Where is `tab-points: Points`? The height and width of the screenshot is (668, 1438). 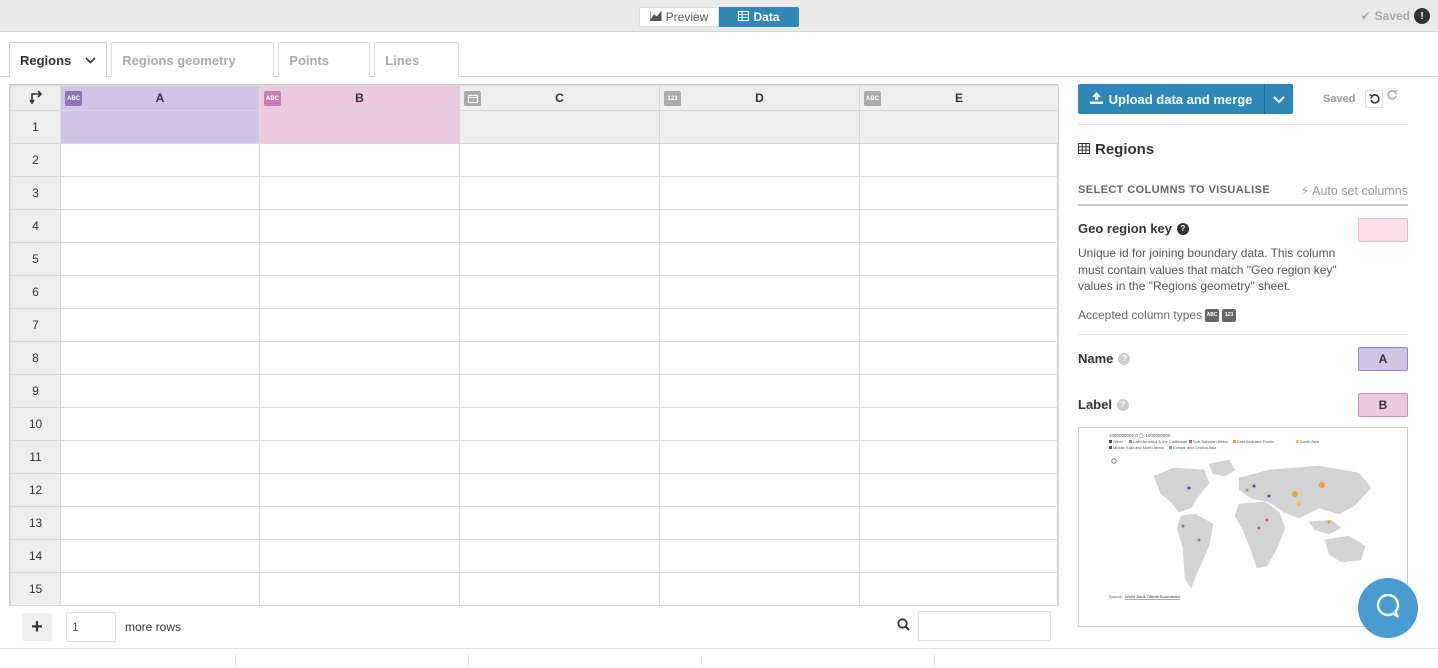 tab-points: Points is located at coordinates (324, 59).